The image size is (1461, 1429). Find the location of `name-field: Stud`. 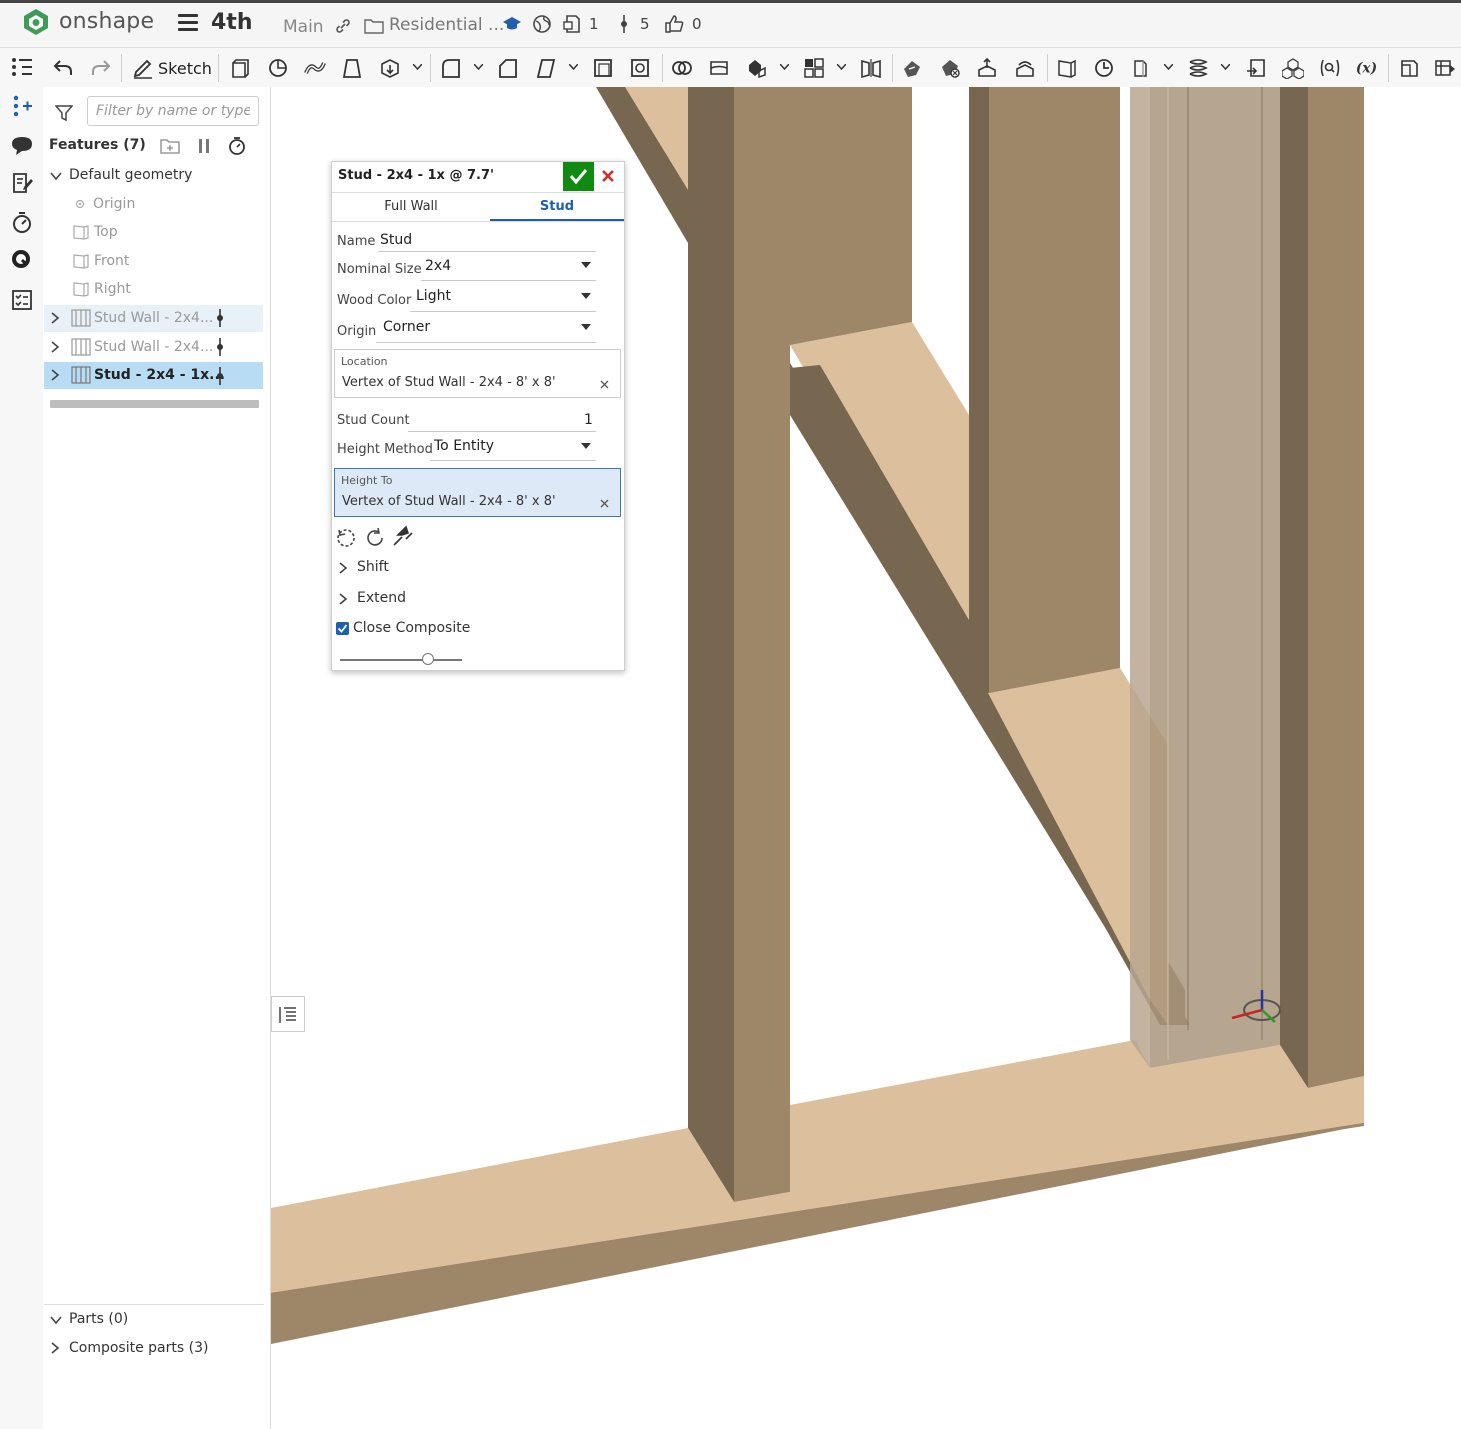

name-field: Stud is located at coordinates (396, 240).